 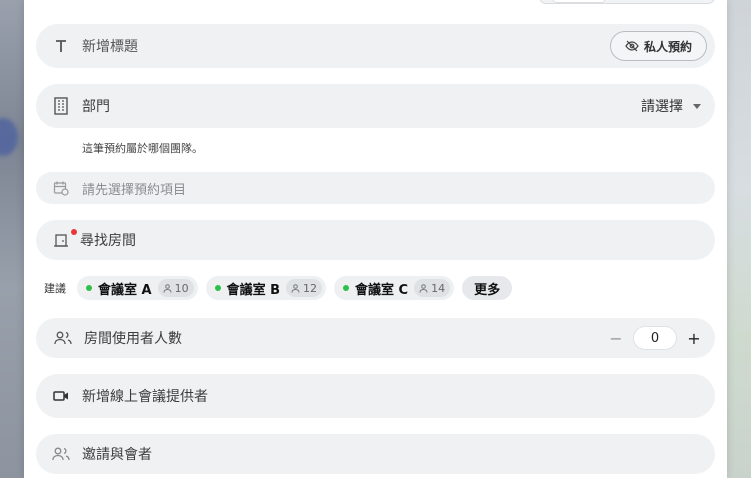 I want to click on suggestions-label: 建議, so click(x=55, y=288).